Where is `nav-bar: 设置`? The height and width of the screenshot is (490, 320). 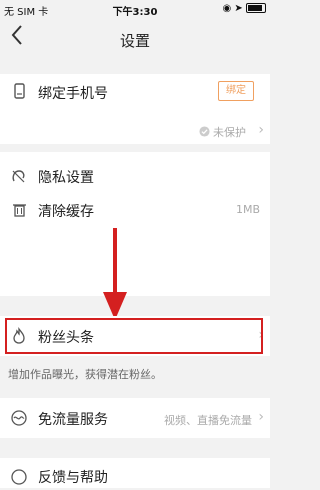
nav-bar: 设置 is located at coordinates (135, 40).